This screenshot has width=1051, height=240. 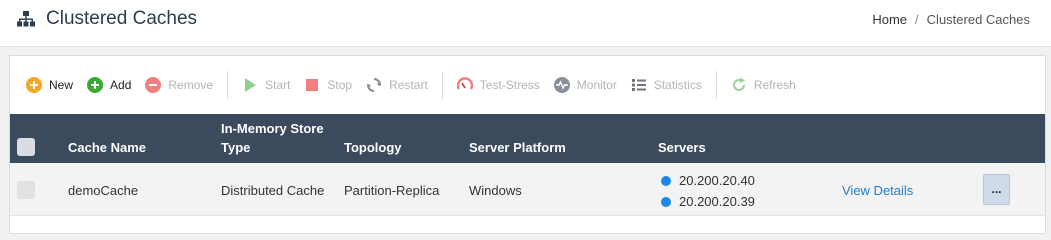 I want to click on breadcrumb-home-link: Home, so click(x=889, y=19).